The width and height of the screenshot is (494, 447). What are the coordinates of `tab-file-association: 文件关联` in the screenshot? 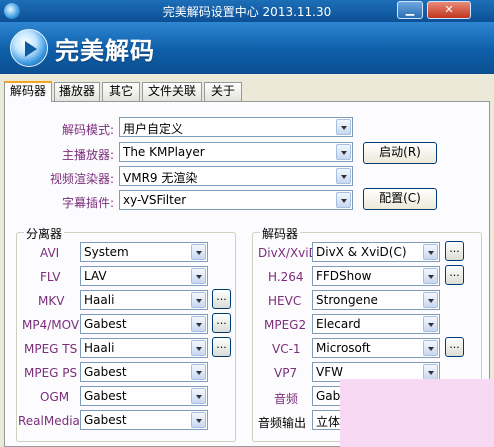 It's located at (172, 91).